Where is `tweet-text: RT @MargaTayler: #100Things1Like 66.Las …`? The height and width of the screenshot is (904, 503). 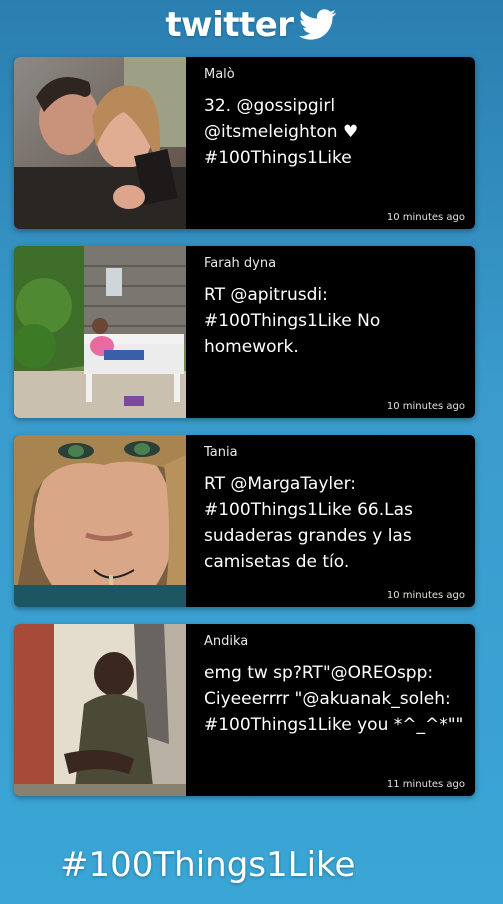 tweet-text: RT @MargaTayler: #100Things1Like 66.Las … is located at coordinates (308, 523).